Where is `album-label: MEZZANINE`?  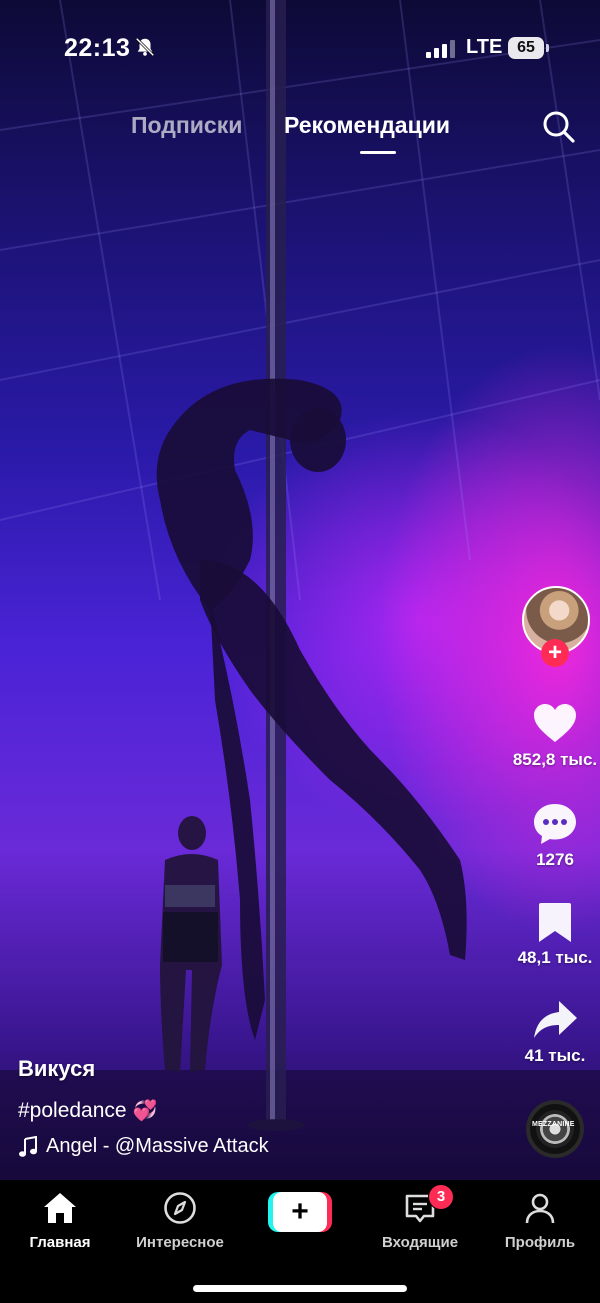 album-label: MEZZANINE is located at coordinates (553, 1124).